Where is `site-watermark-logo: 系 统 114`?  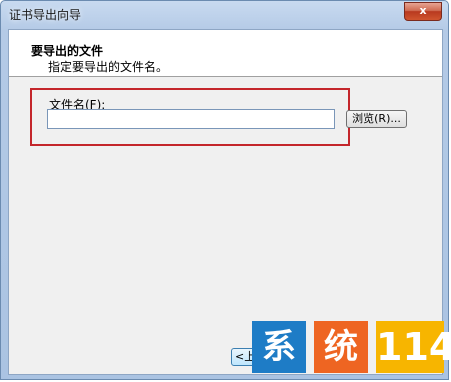
site-watermark-logo: 系 统 114 is located at coordinates (351, 347).